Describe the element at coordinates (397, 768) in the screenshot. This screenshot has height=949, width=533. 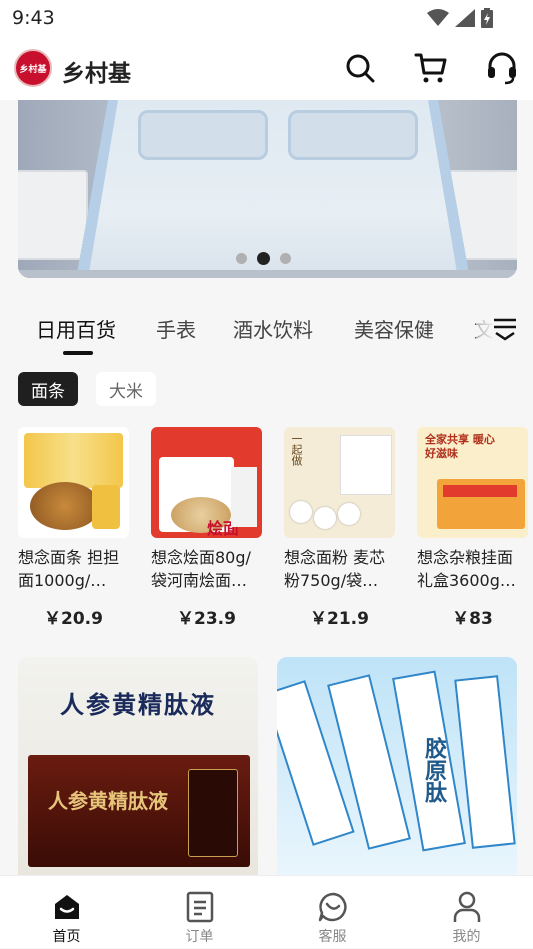
I see `feed-card: 胶原肽` at that location.